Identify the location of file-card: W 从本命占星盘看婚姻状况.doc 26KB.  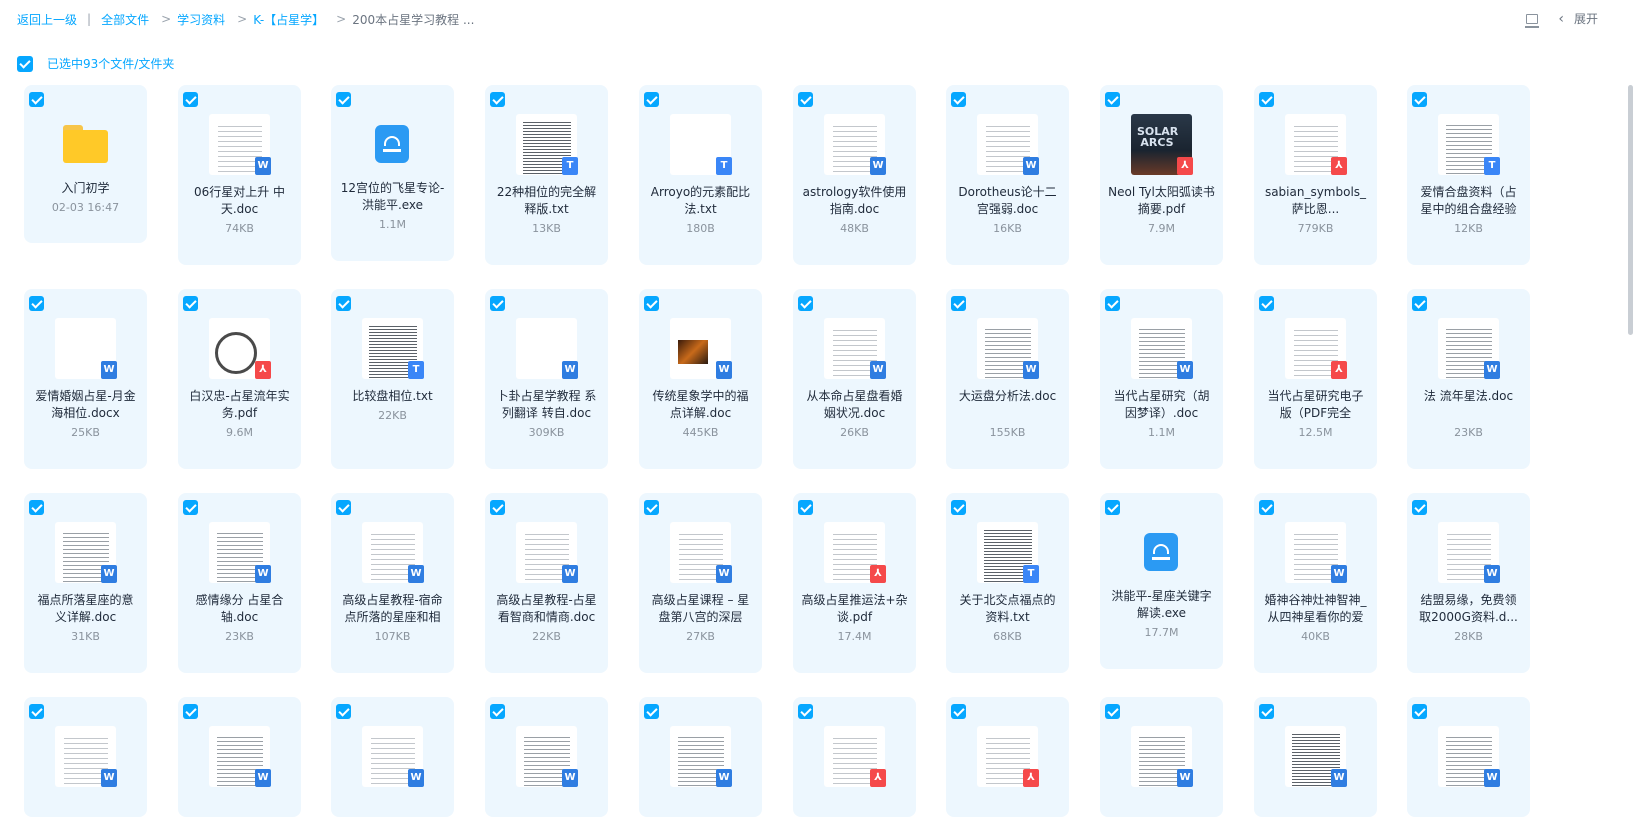
(854, 379).